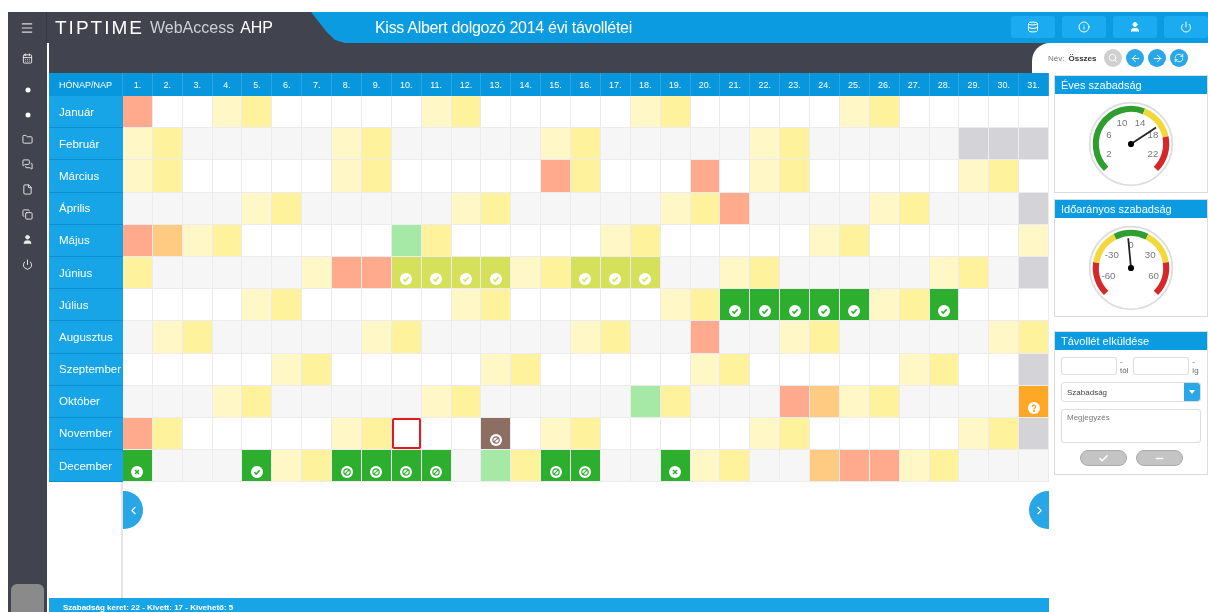  What do you see at coordinates (86, 434) in the screenshot?
I see `month-label: November` at bounding box center [86, 434].